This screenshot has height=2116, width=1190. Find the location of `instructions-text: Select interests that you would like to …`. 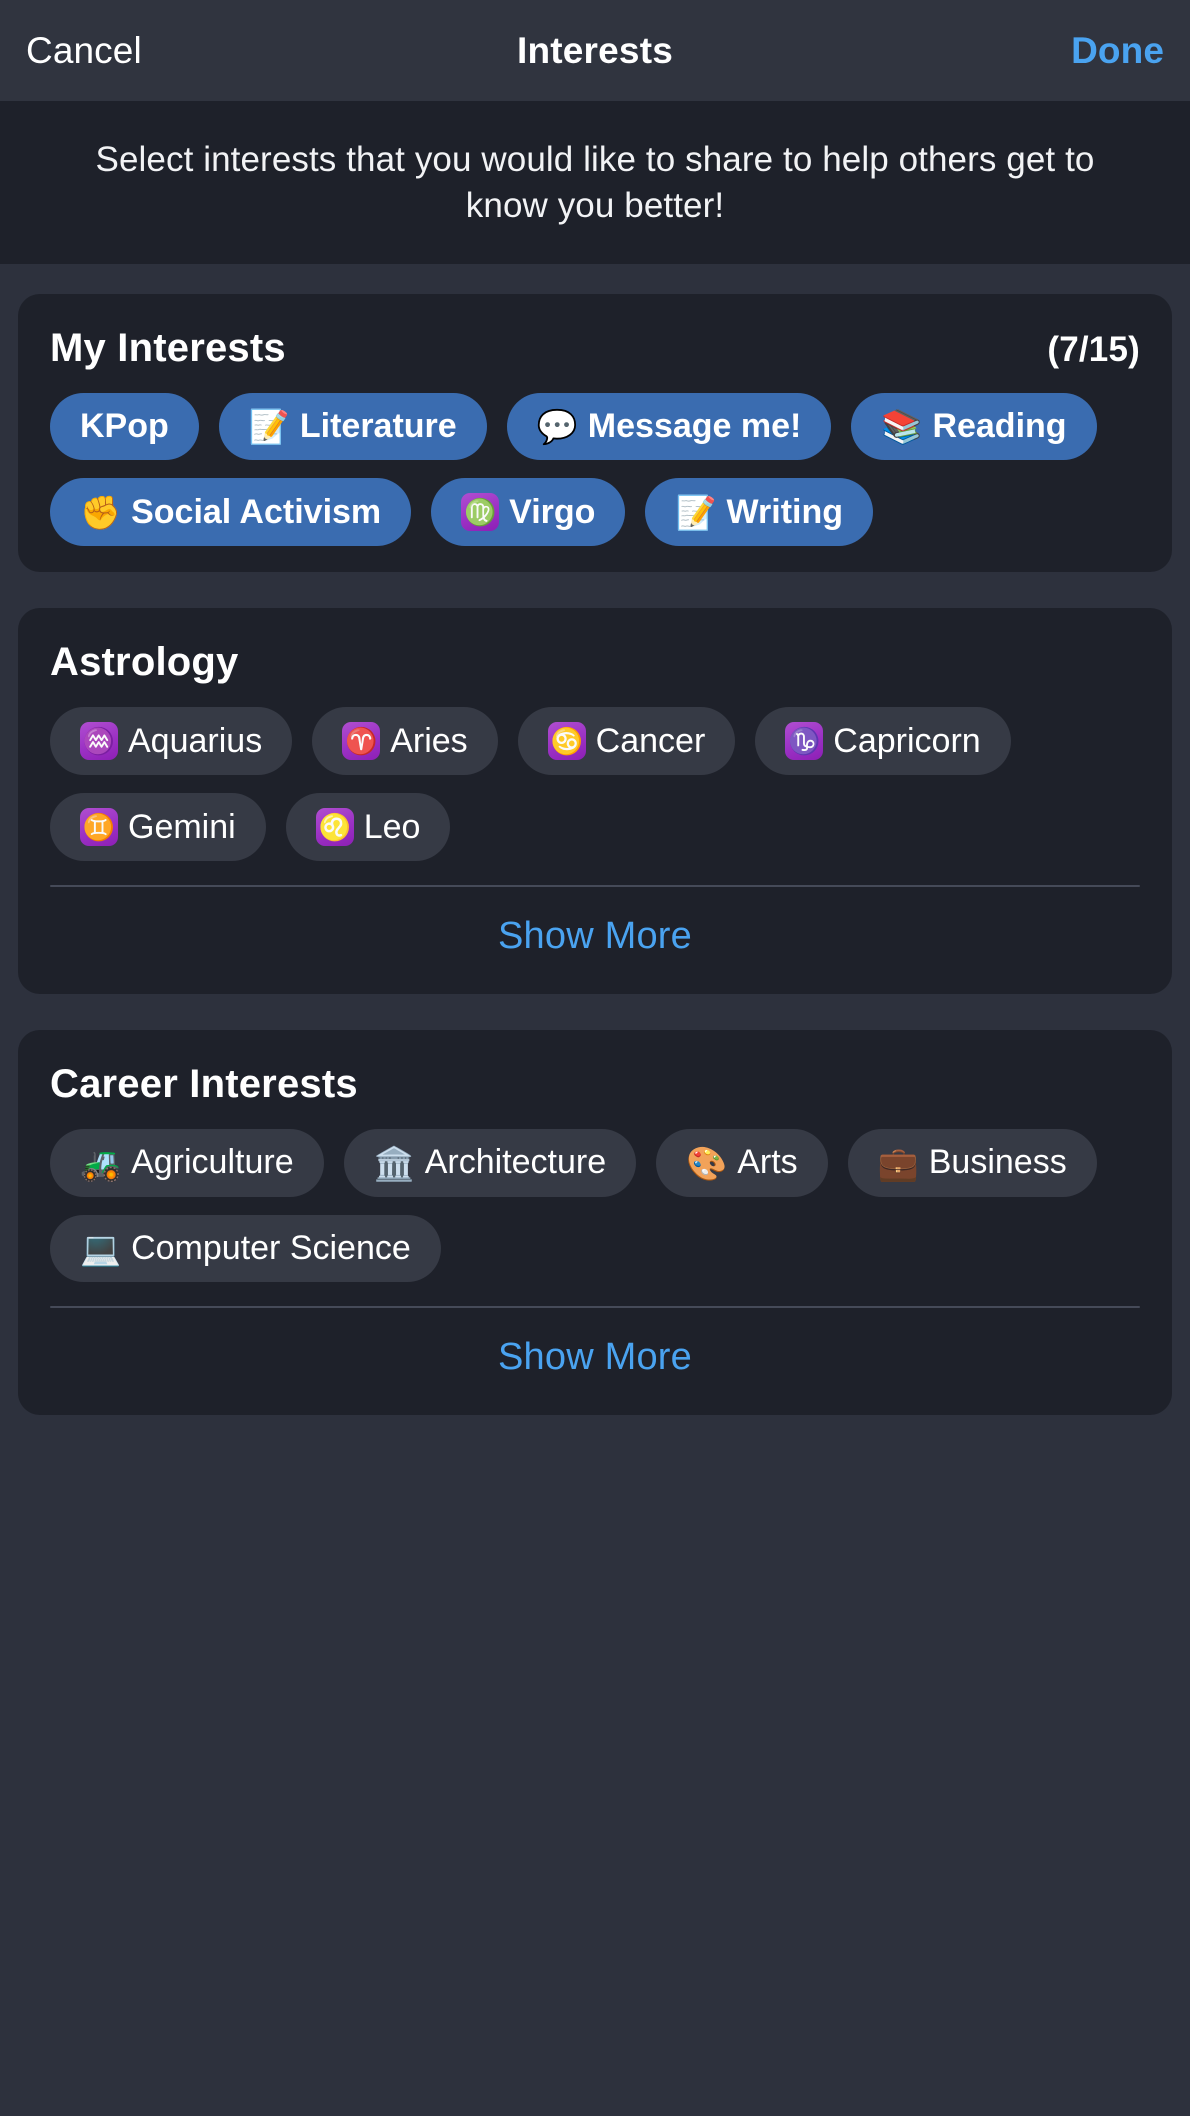

instructions-text: Select interests that you would like to … is located at coordinates (595, 182).